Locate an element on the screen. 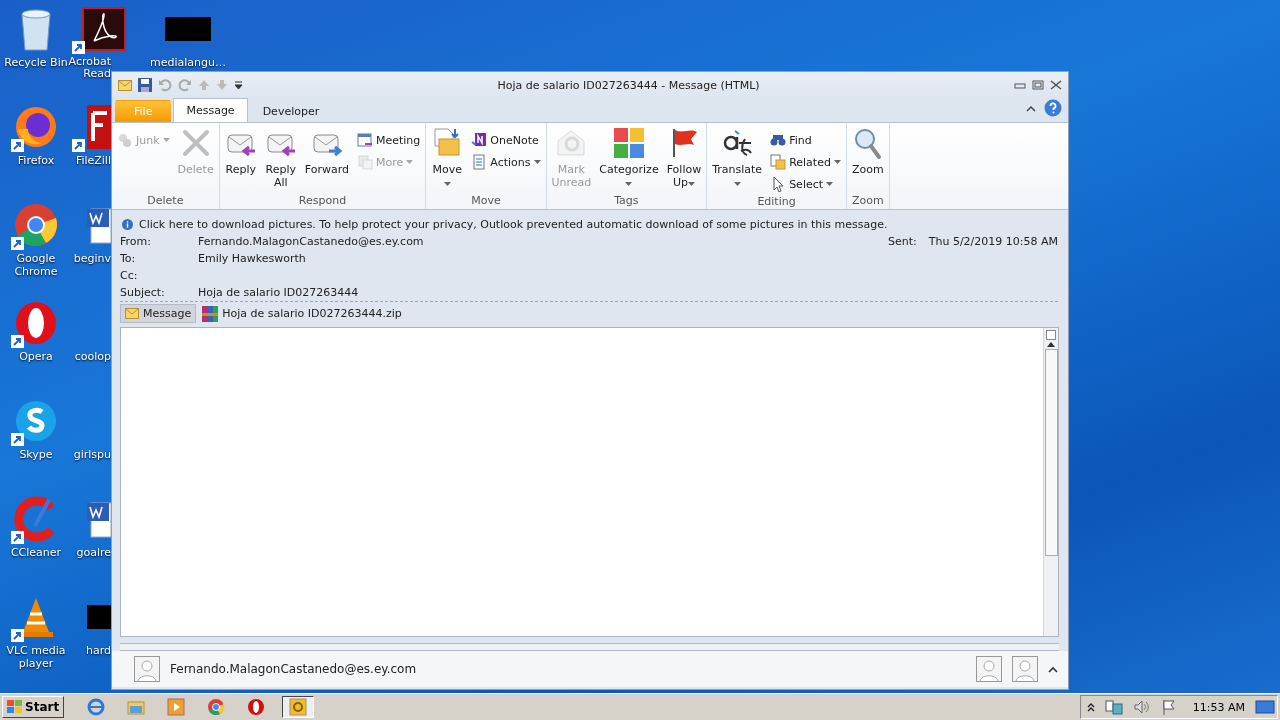 The width and height of the screenshot is (1280, 720). mail-app-icon is located at coordinates (298, 707).